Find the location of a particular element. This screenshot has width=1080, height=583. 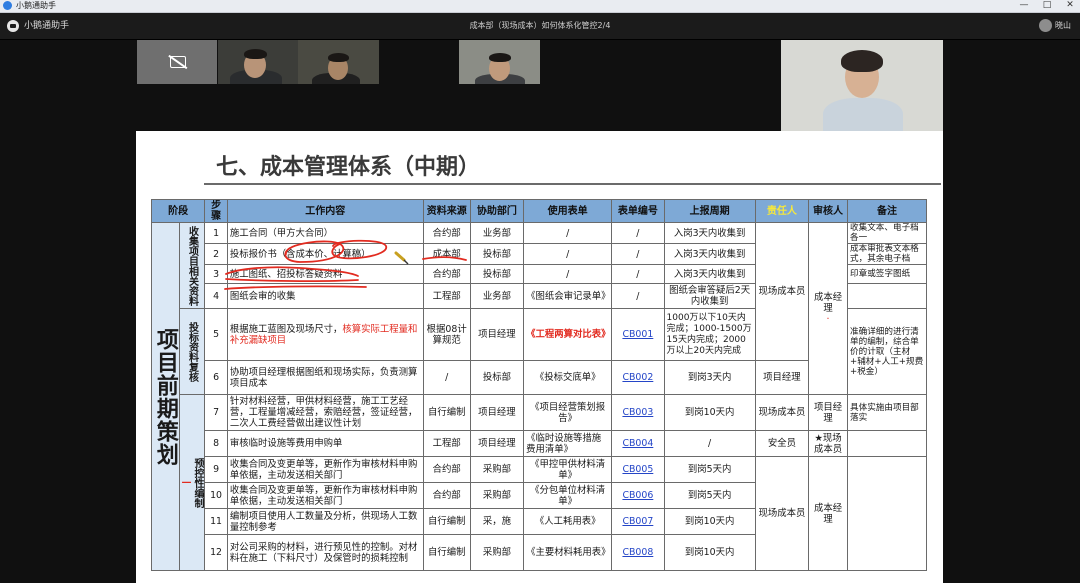

header-stage: 阶段 is located at coordinates (178, 211).